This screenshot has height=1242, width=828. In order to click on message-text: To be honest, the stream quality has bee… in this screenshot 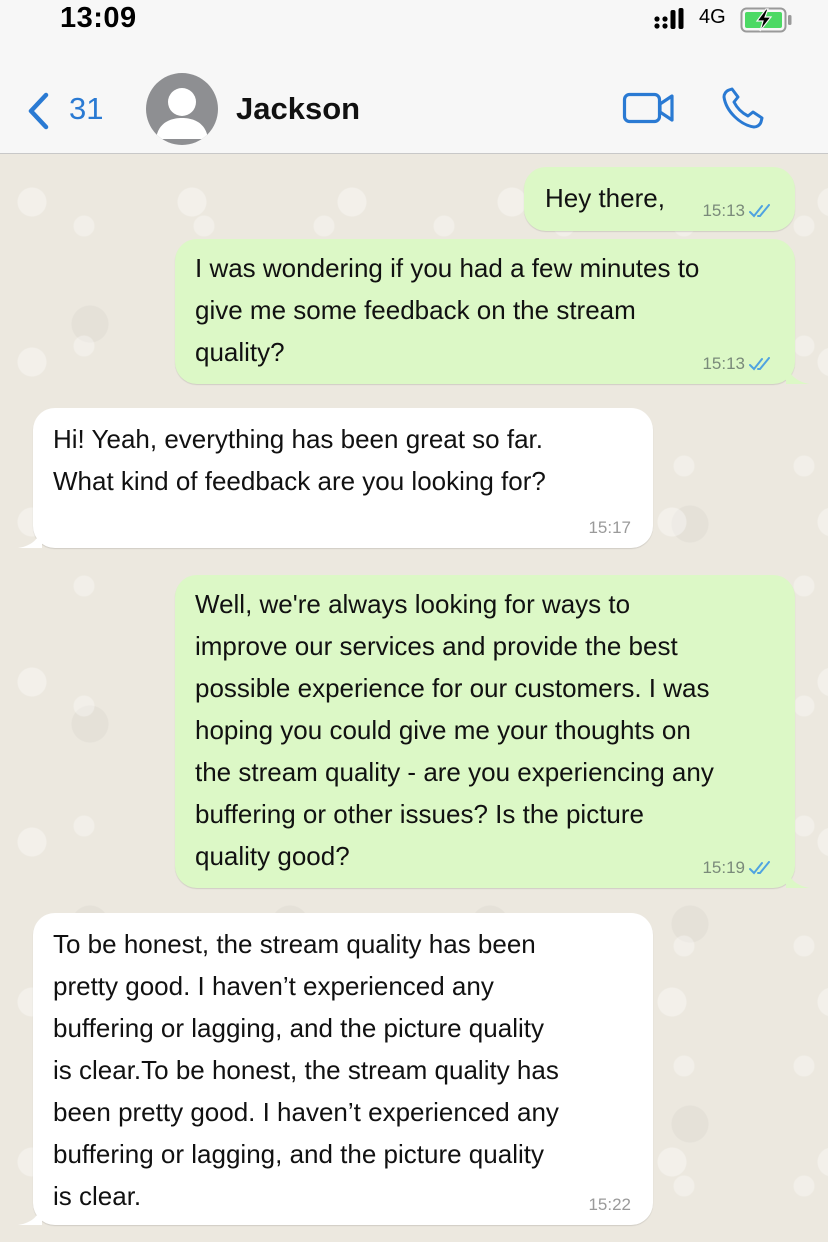, I will do `click(306, 1070)`.